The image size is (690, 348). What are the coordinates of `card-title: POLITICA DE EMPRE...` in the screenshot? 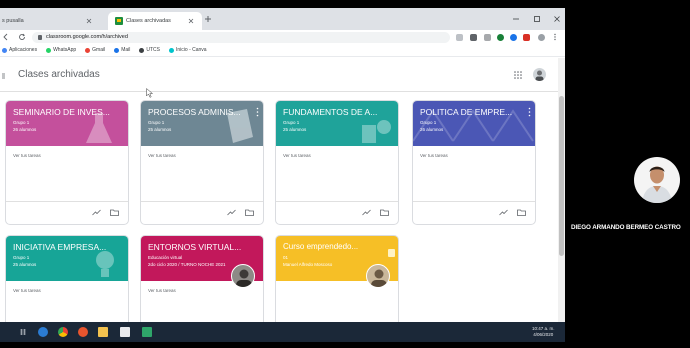 It's located at (466, 112).